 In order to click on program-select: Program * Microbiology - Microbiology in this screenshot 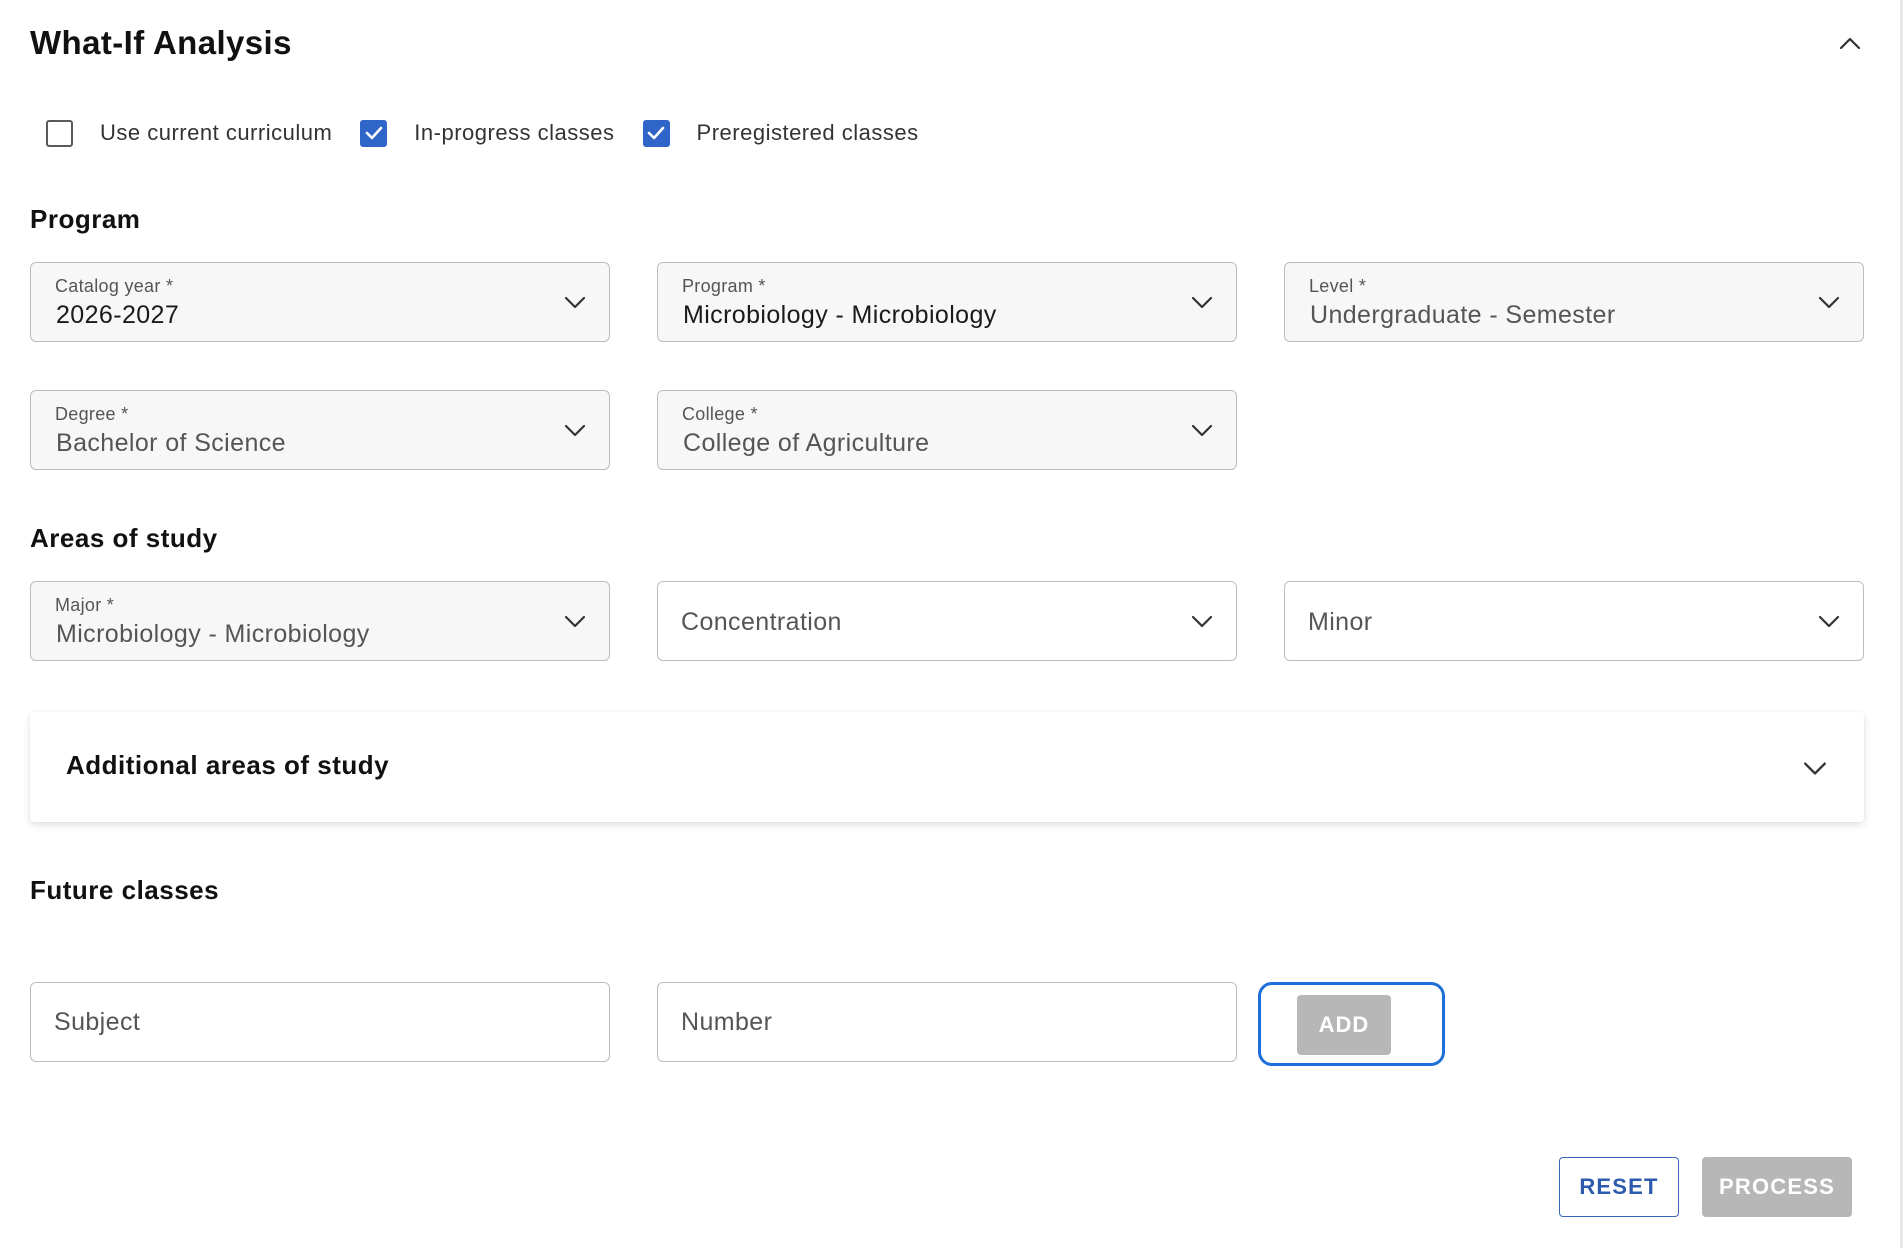, I will do `click(947, 302)`.